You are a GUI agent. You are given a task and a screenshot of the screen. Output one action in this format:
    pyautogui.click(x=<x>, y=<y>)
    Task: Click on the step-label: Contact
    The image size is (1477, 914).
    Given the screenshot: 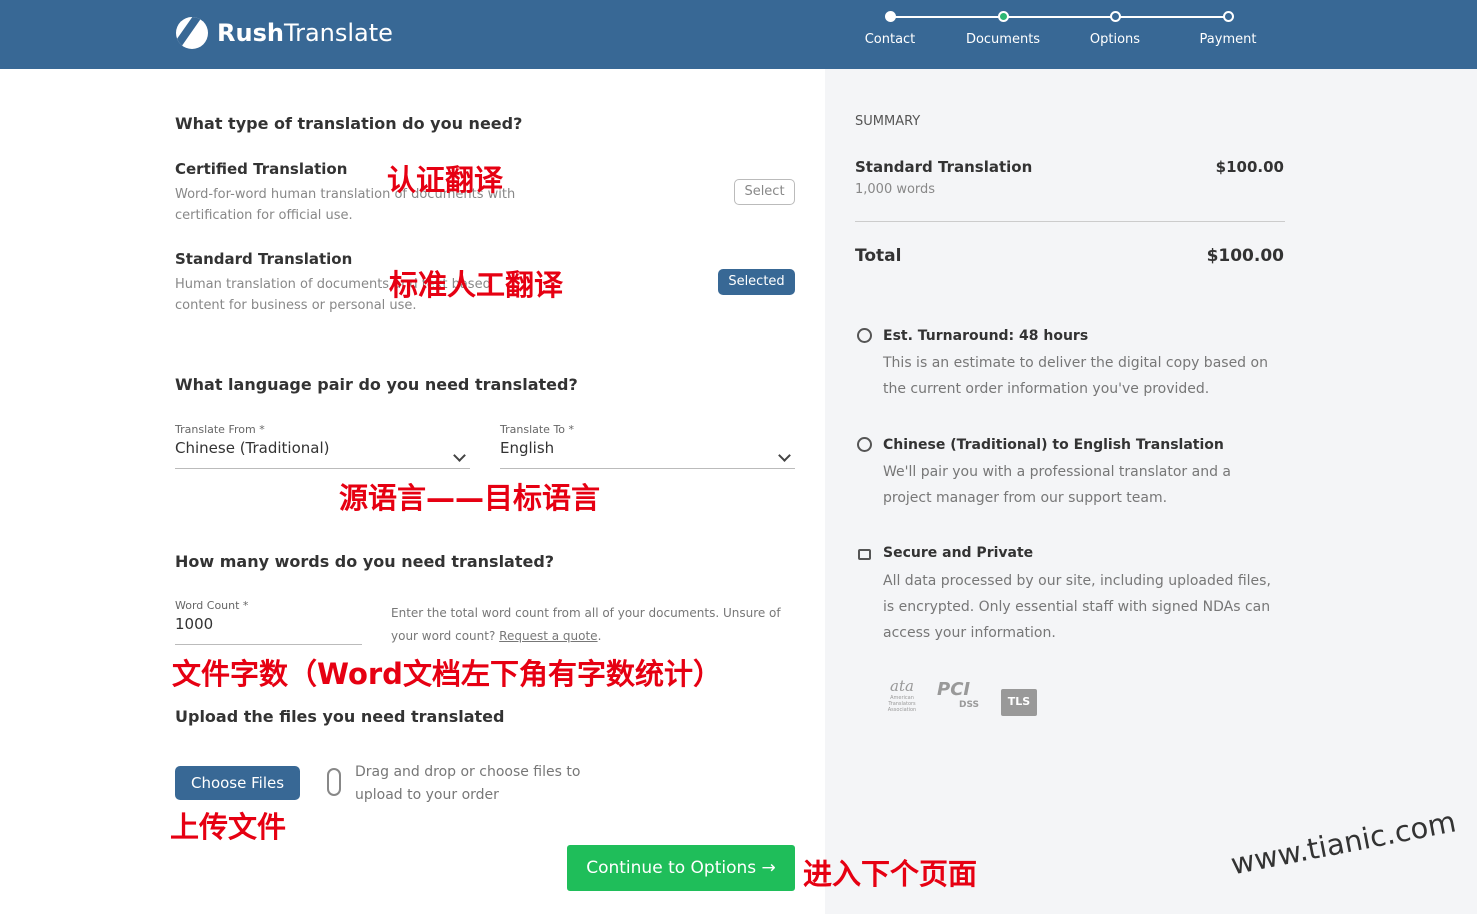 What is the action you would take?
    pyautogui.click(x=890, y=39)
    